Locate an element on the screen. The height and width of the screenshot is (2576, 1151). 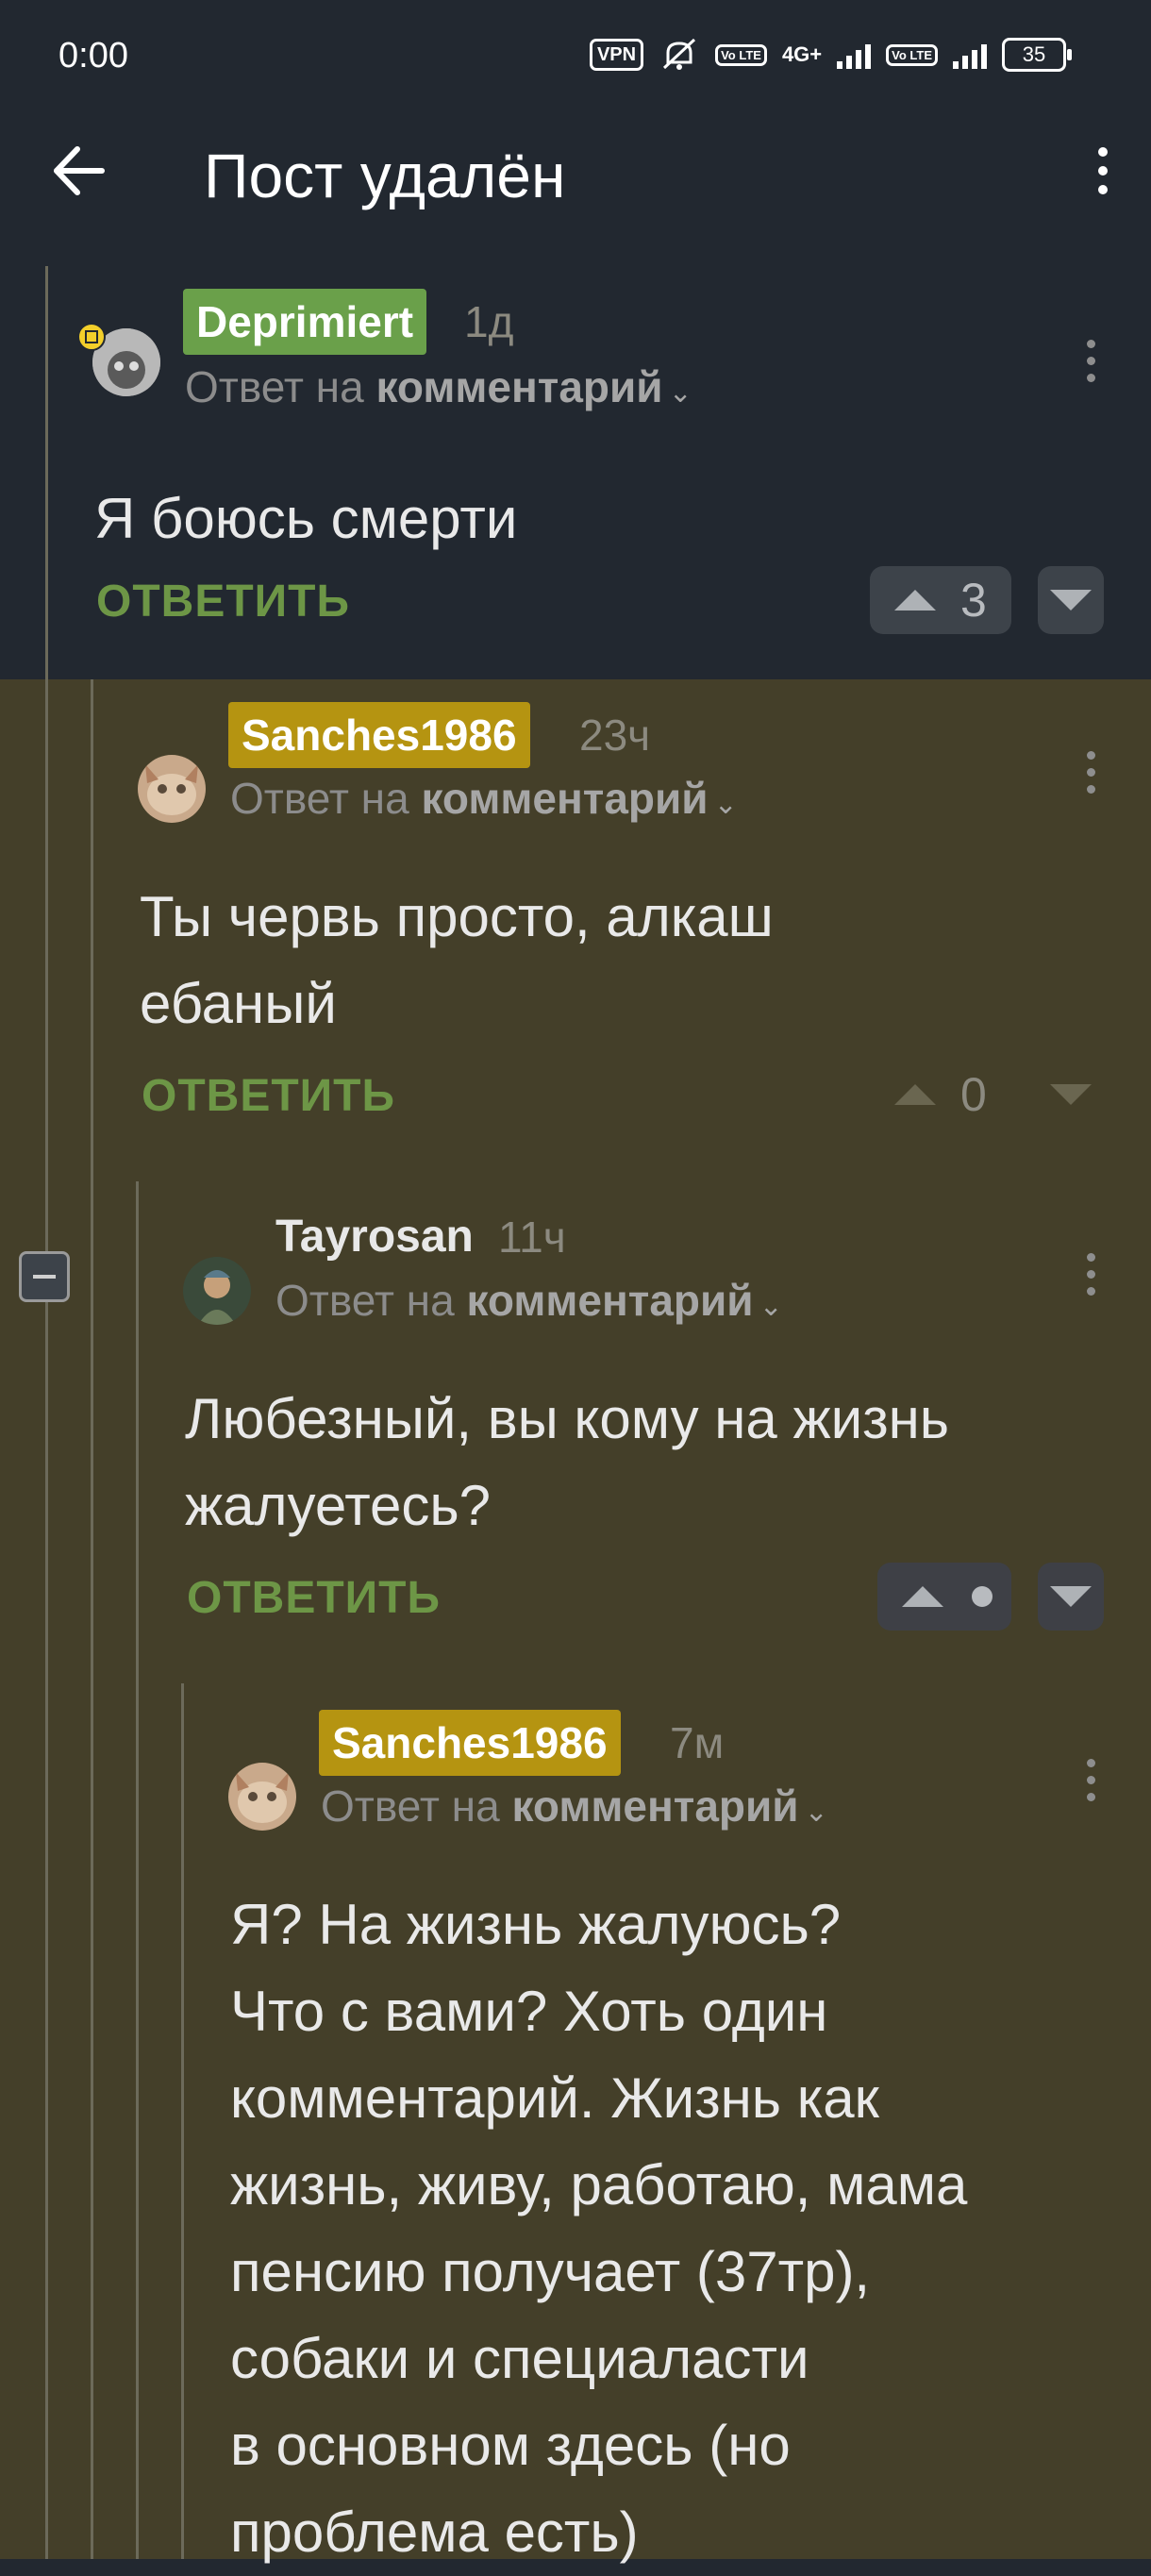
vote-pending-dot is located at coordinates (983, 1596).